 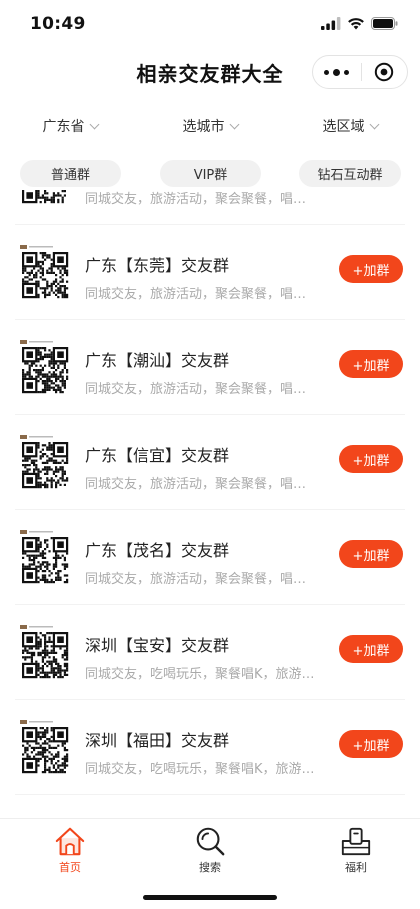 I want to click on home-icon, so click(x=70, y=841).